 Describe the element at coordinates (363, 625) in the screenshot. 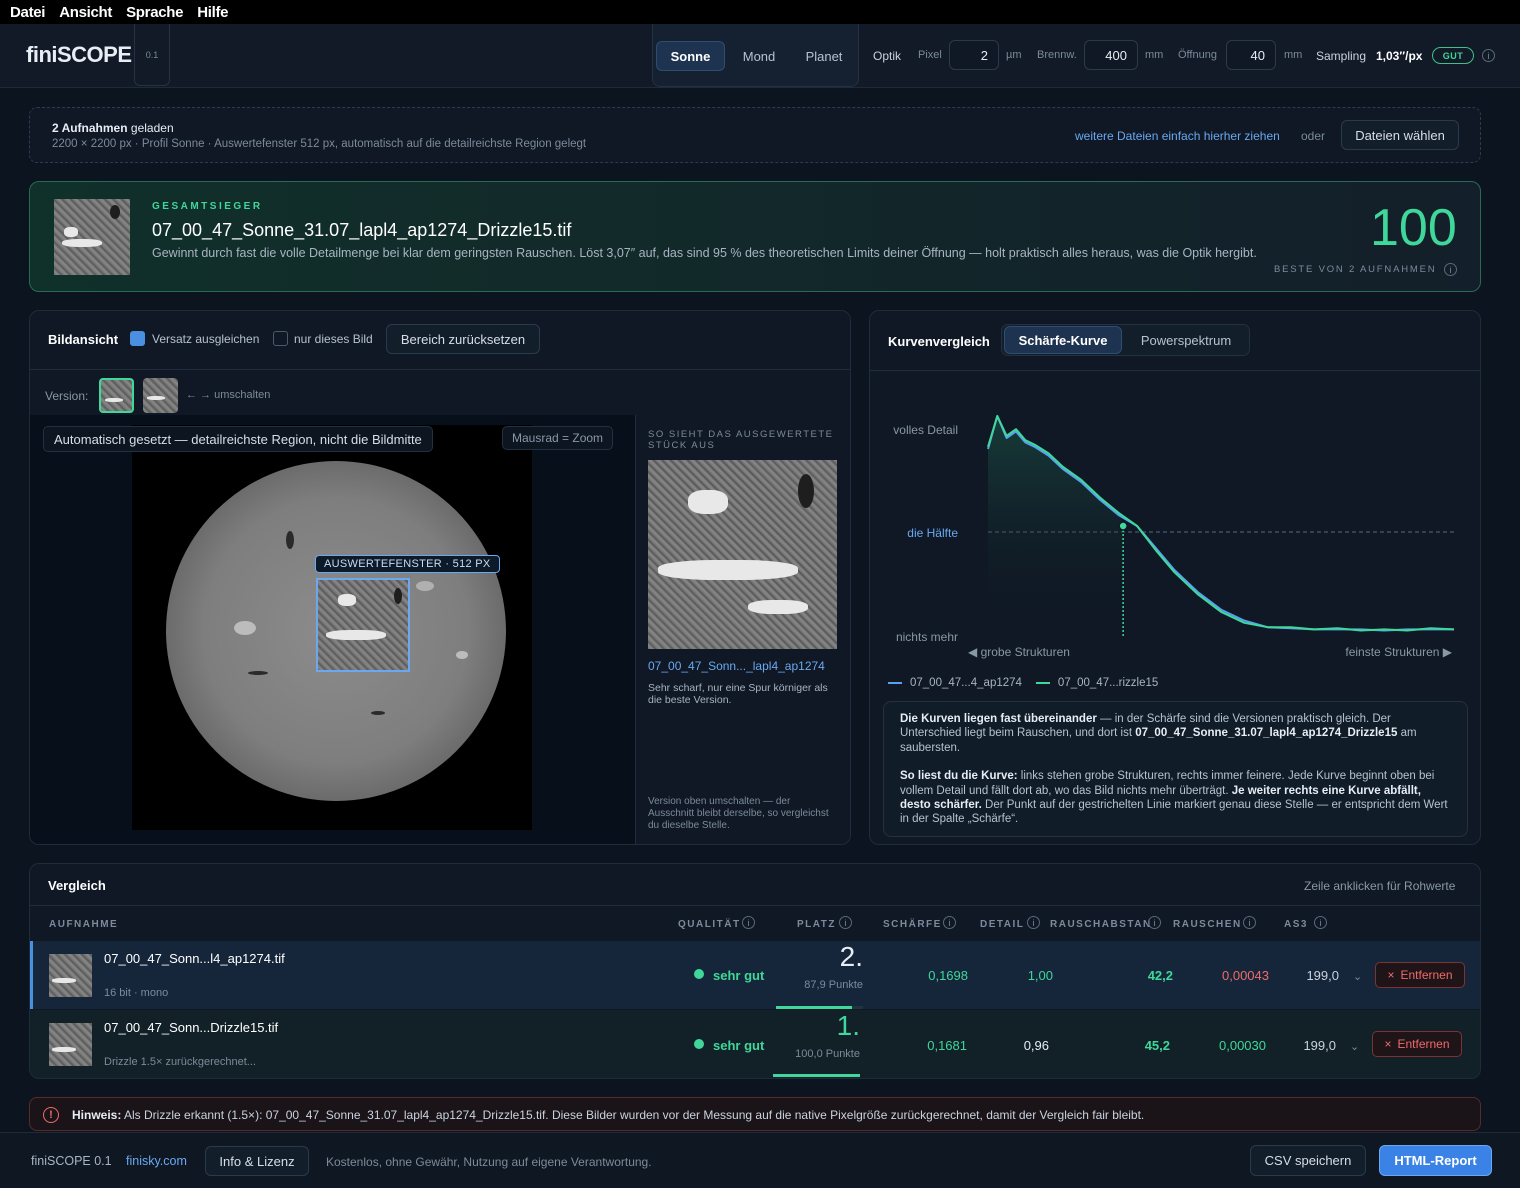

I see `evaluation-window` at that location.